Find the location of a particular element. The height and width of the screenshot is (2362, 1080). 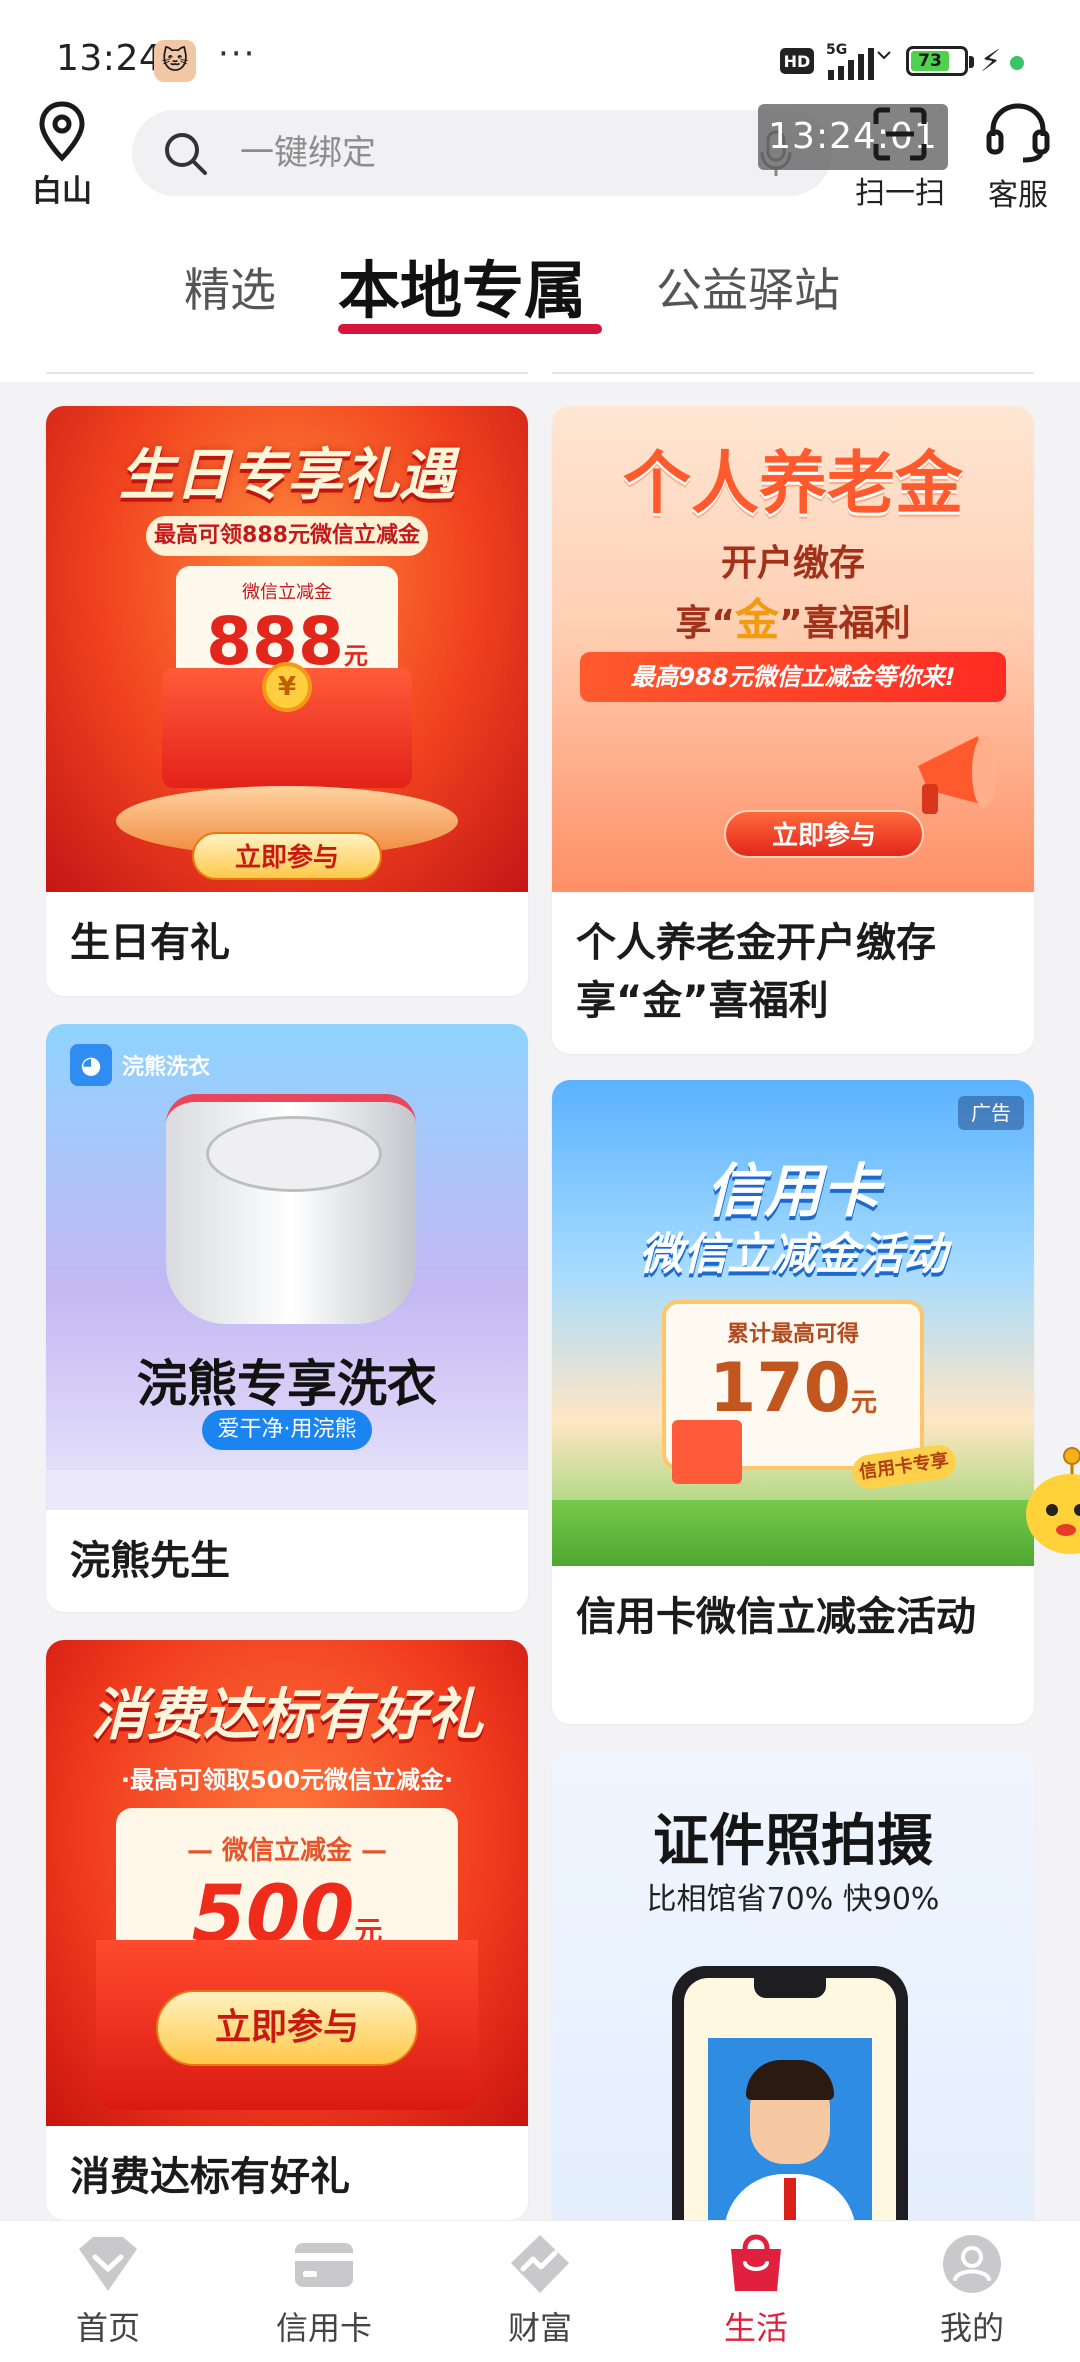

tab-charity-station: 公益驿站 is located at coordinates (748, 287).